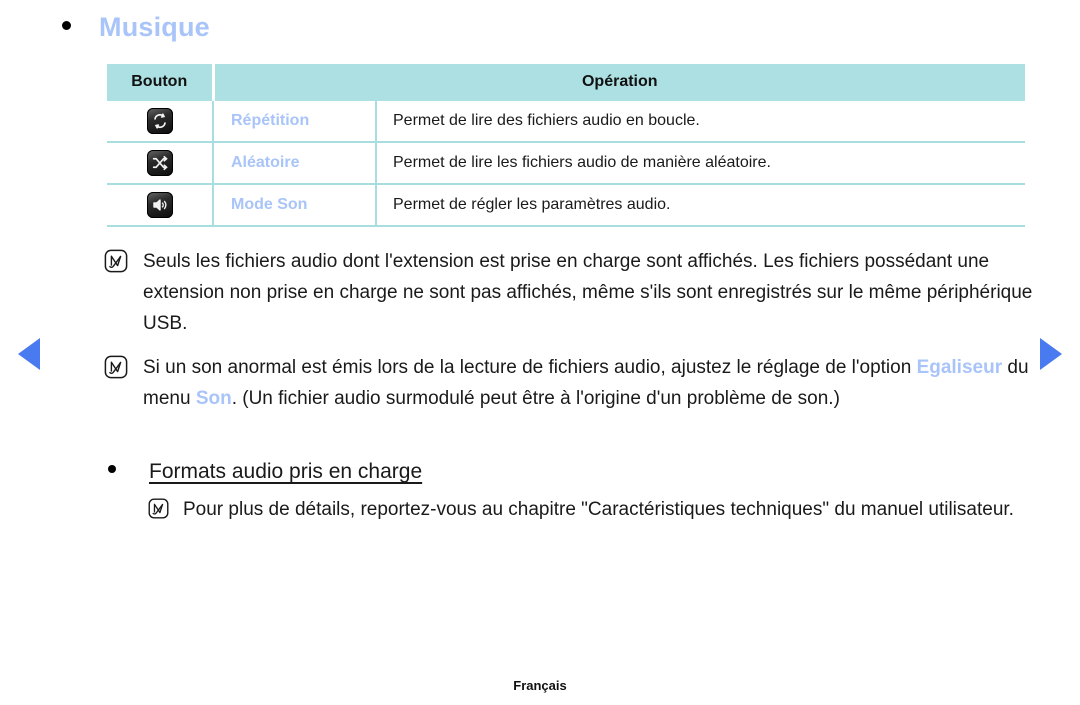 Image resolution: width=1080 pixels, height=705 pixels. What do you see at coordinates (286, 471) in the screenshot?
I see `sub-heading-formats-audio: Formats audio pris en charge` at bounding box center [286, 471].